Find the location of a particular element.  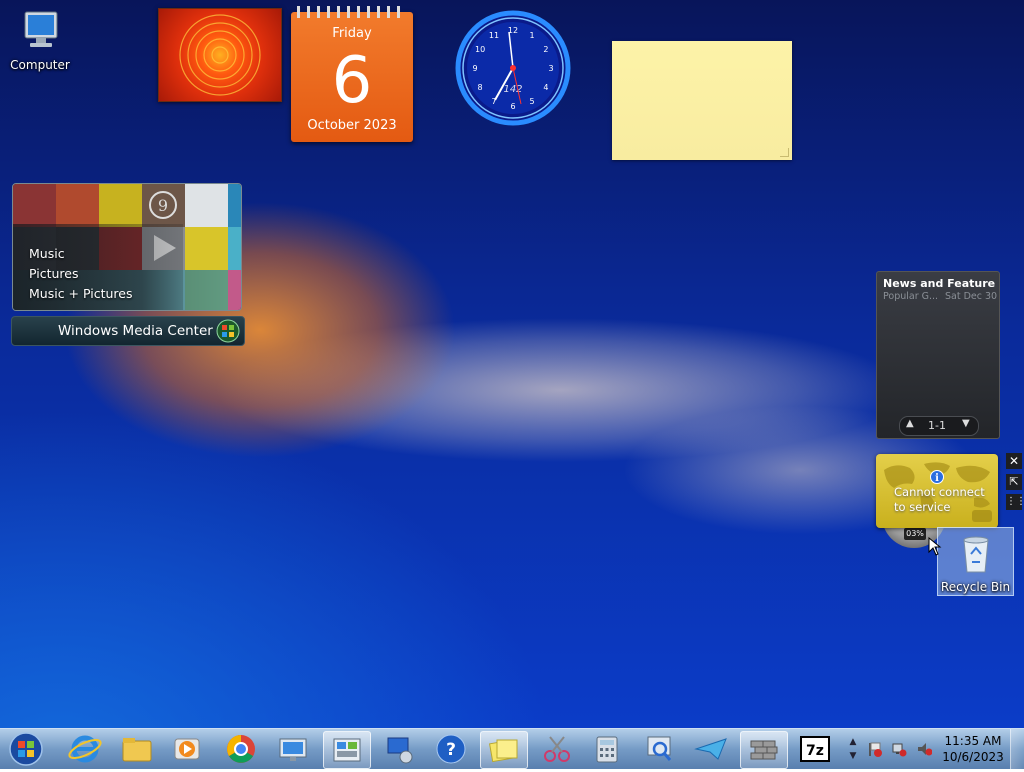

taskbar-internet-explorer is located at coordinates (85, 749).